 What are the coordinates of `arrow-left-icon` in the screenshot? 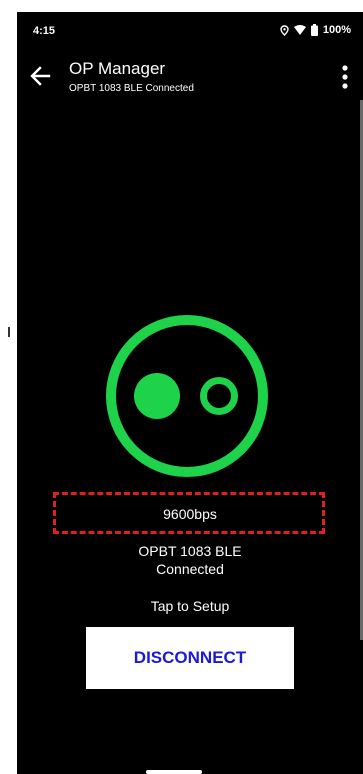 It's located at (40, 76).